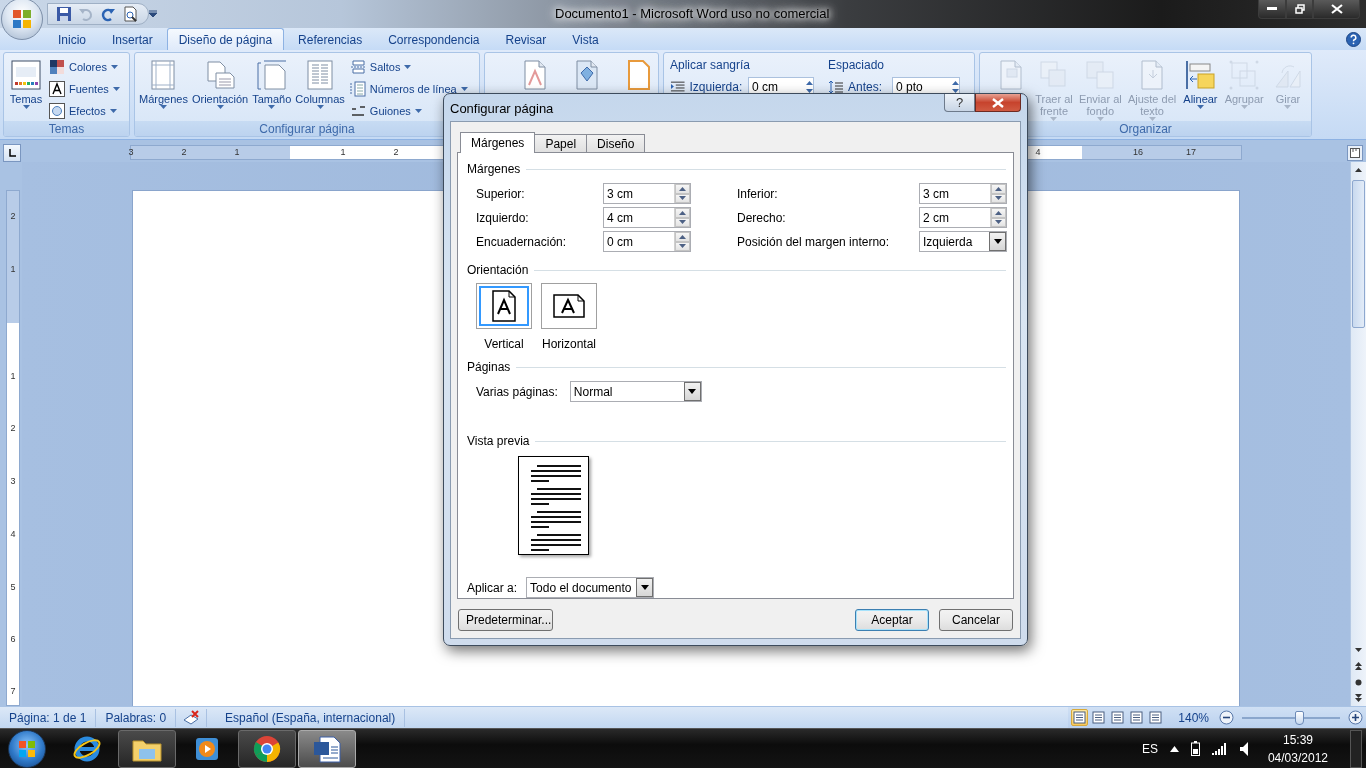 The height and width of the screenshot is (768, 1366). Describe the element at coordinates (585, 39) in the screenshot. I see `ribbon-tab: Vista` at that location.